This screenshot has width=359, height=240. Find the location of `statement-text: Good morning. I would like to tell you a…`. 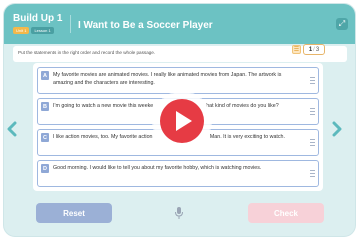

statement-text: Good morning. I would like to tell you a… is located at coordinates (157, 168).